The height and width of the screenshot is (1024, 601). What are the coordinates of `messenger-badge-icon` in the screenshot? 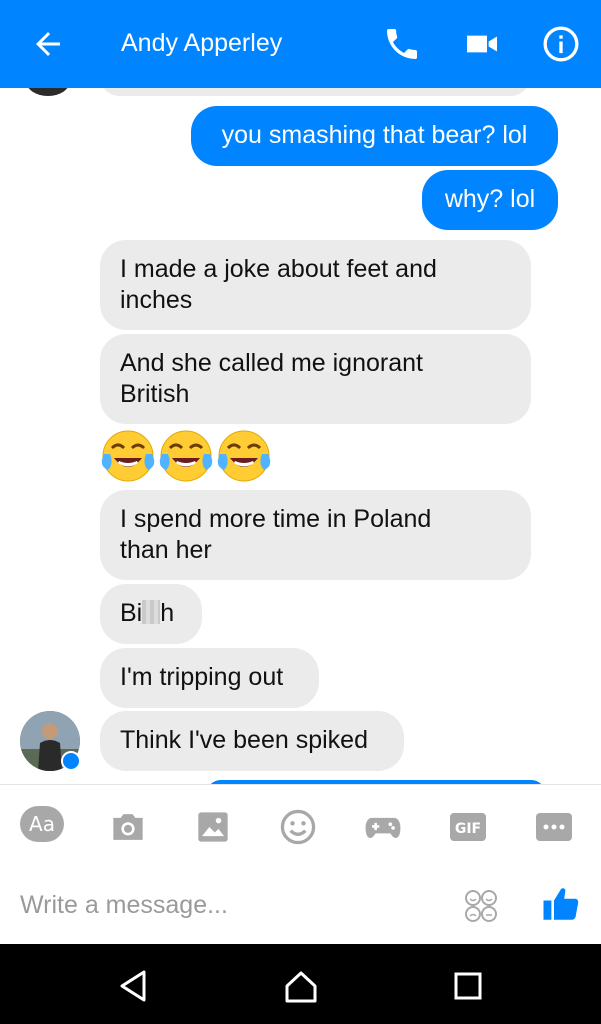 It's located at (71, 761).